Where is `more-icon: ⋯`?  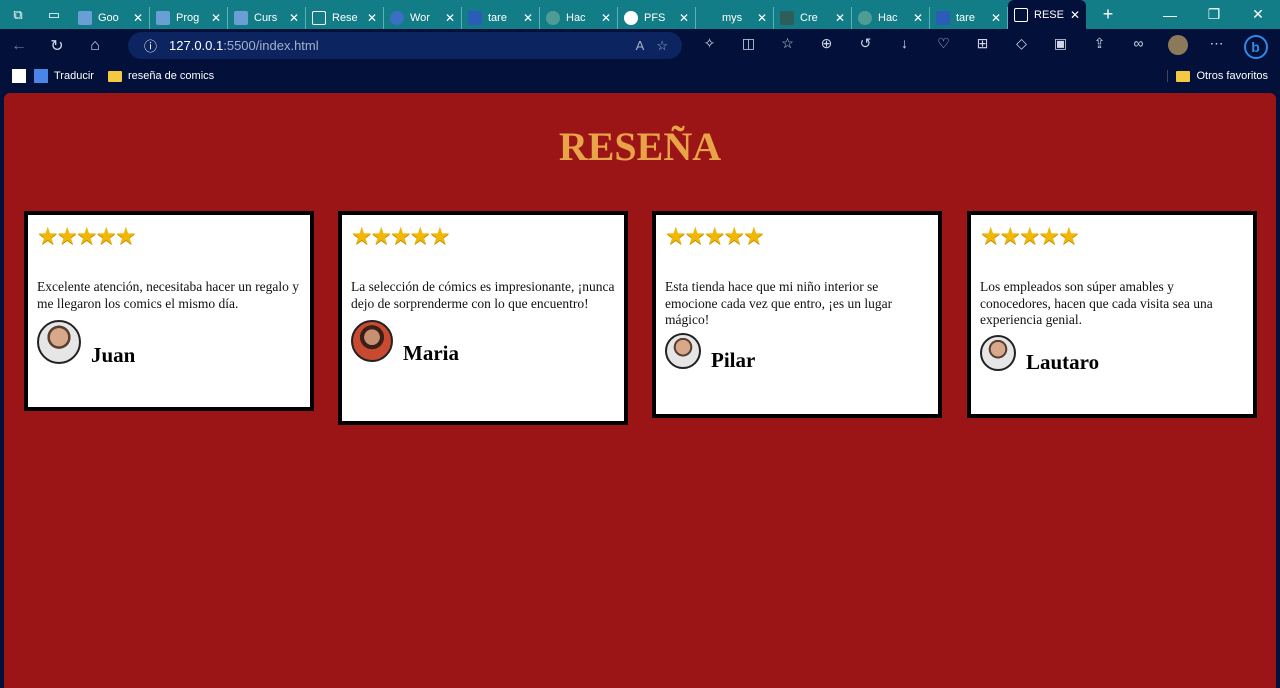 more-icon: ⋯ is located at coordinates (1216, 47).